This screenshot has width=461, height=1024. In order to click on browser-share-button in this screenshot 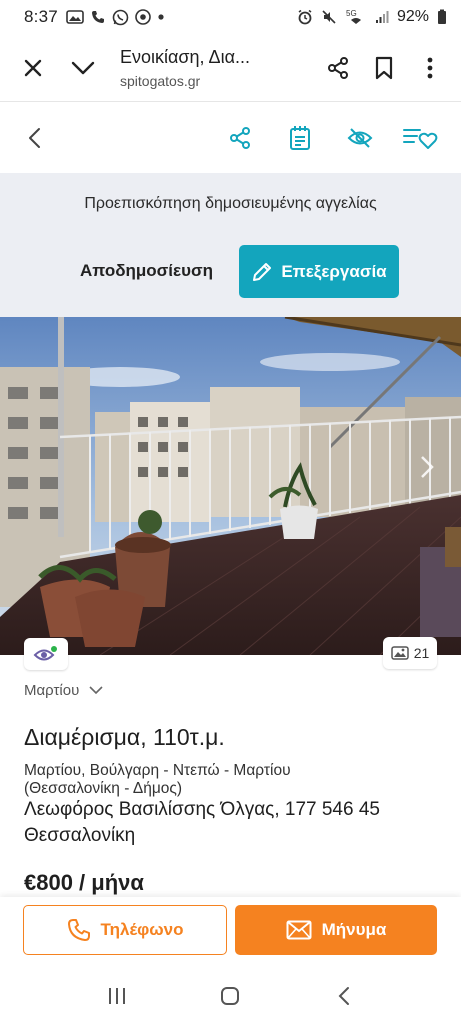, I will do `click(338, 68)`.